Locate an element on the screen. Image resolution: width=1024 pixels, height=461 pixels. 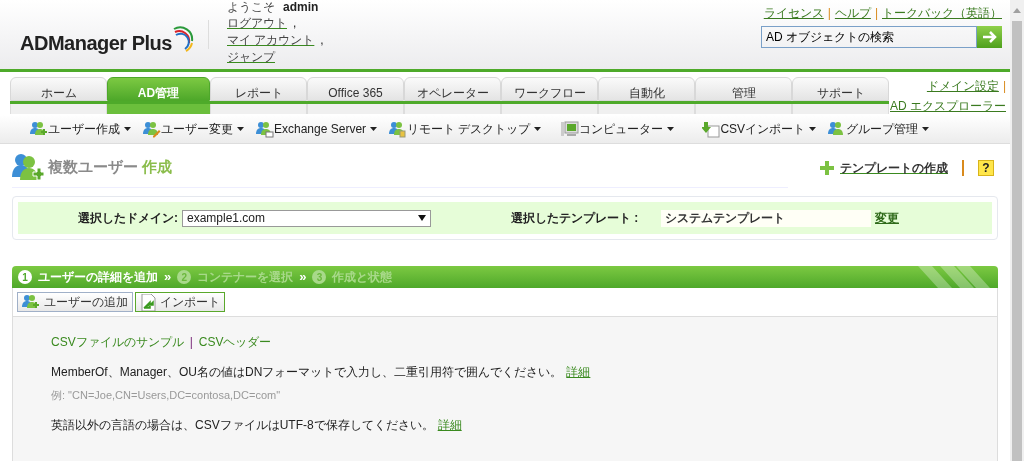
action-button: ユーザーの追加 is located at coordinates (75, 302).